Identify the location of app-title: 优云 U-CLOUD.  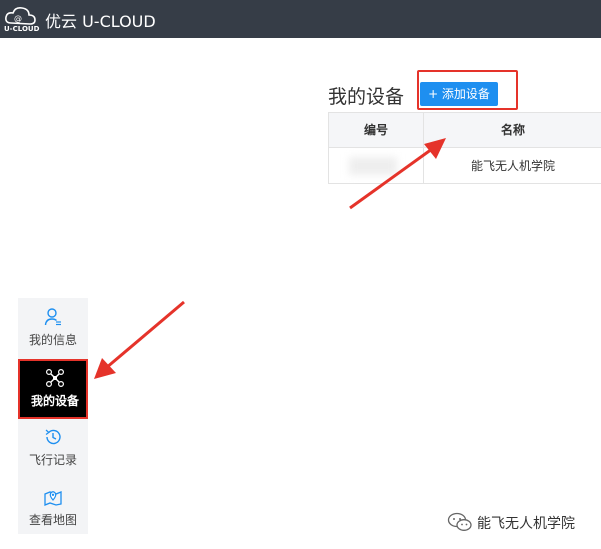
(100, 21).